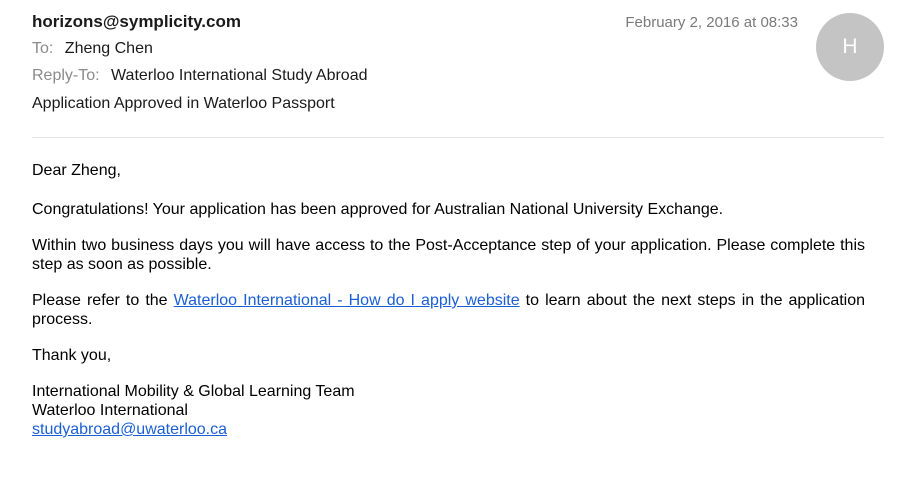  What do you see at coordinates (43, 48) in the screenshot?
I see `to-label: To:` at bounding box center [43, 48].